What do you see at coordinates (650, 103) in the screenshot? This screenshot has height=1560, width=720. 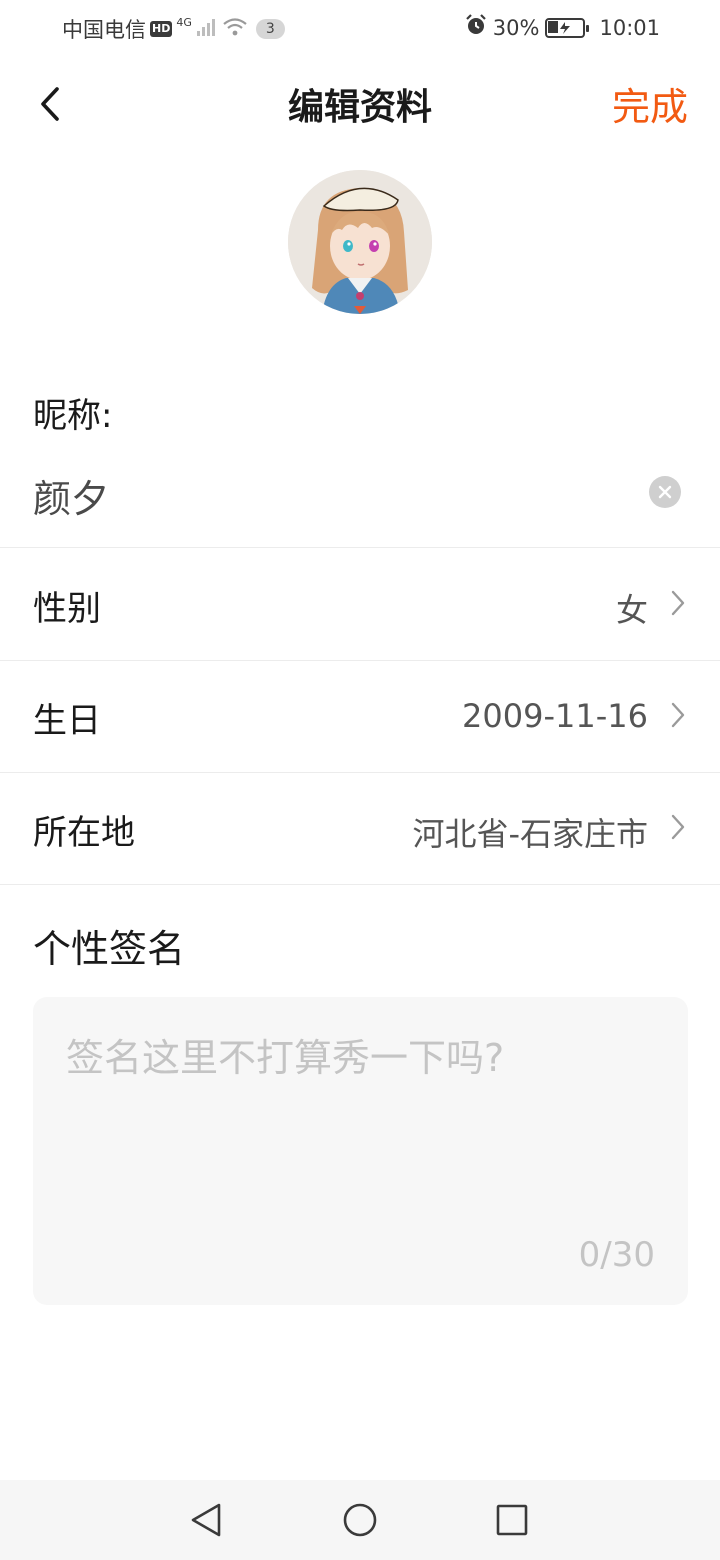 I see `done-button: 完成` at bounding box center [650, 103].